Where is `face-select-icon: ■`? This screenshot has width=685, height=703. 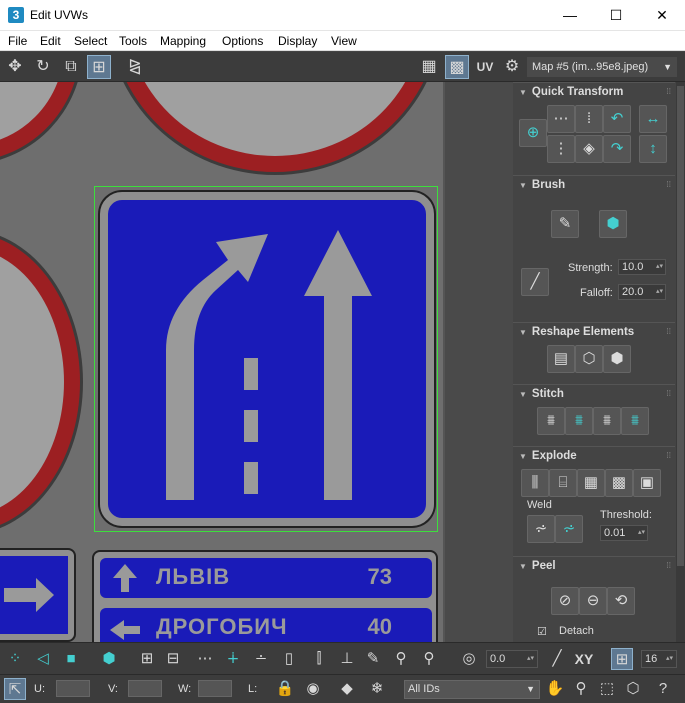
face-select-icon: ■ is located at coordinates (71, 659).